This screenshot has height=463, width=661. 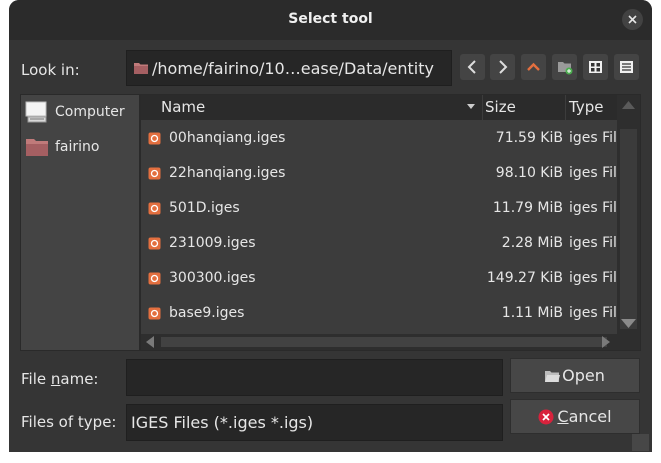 What do you see at coordinates (563, 416) in the screenshot?
I see `mnemonic-letter: C` at bounding box center [563, 416].